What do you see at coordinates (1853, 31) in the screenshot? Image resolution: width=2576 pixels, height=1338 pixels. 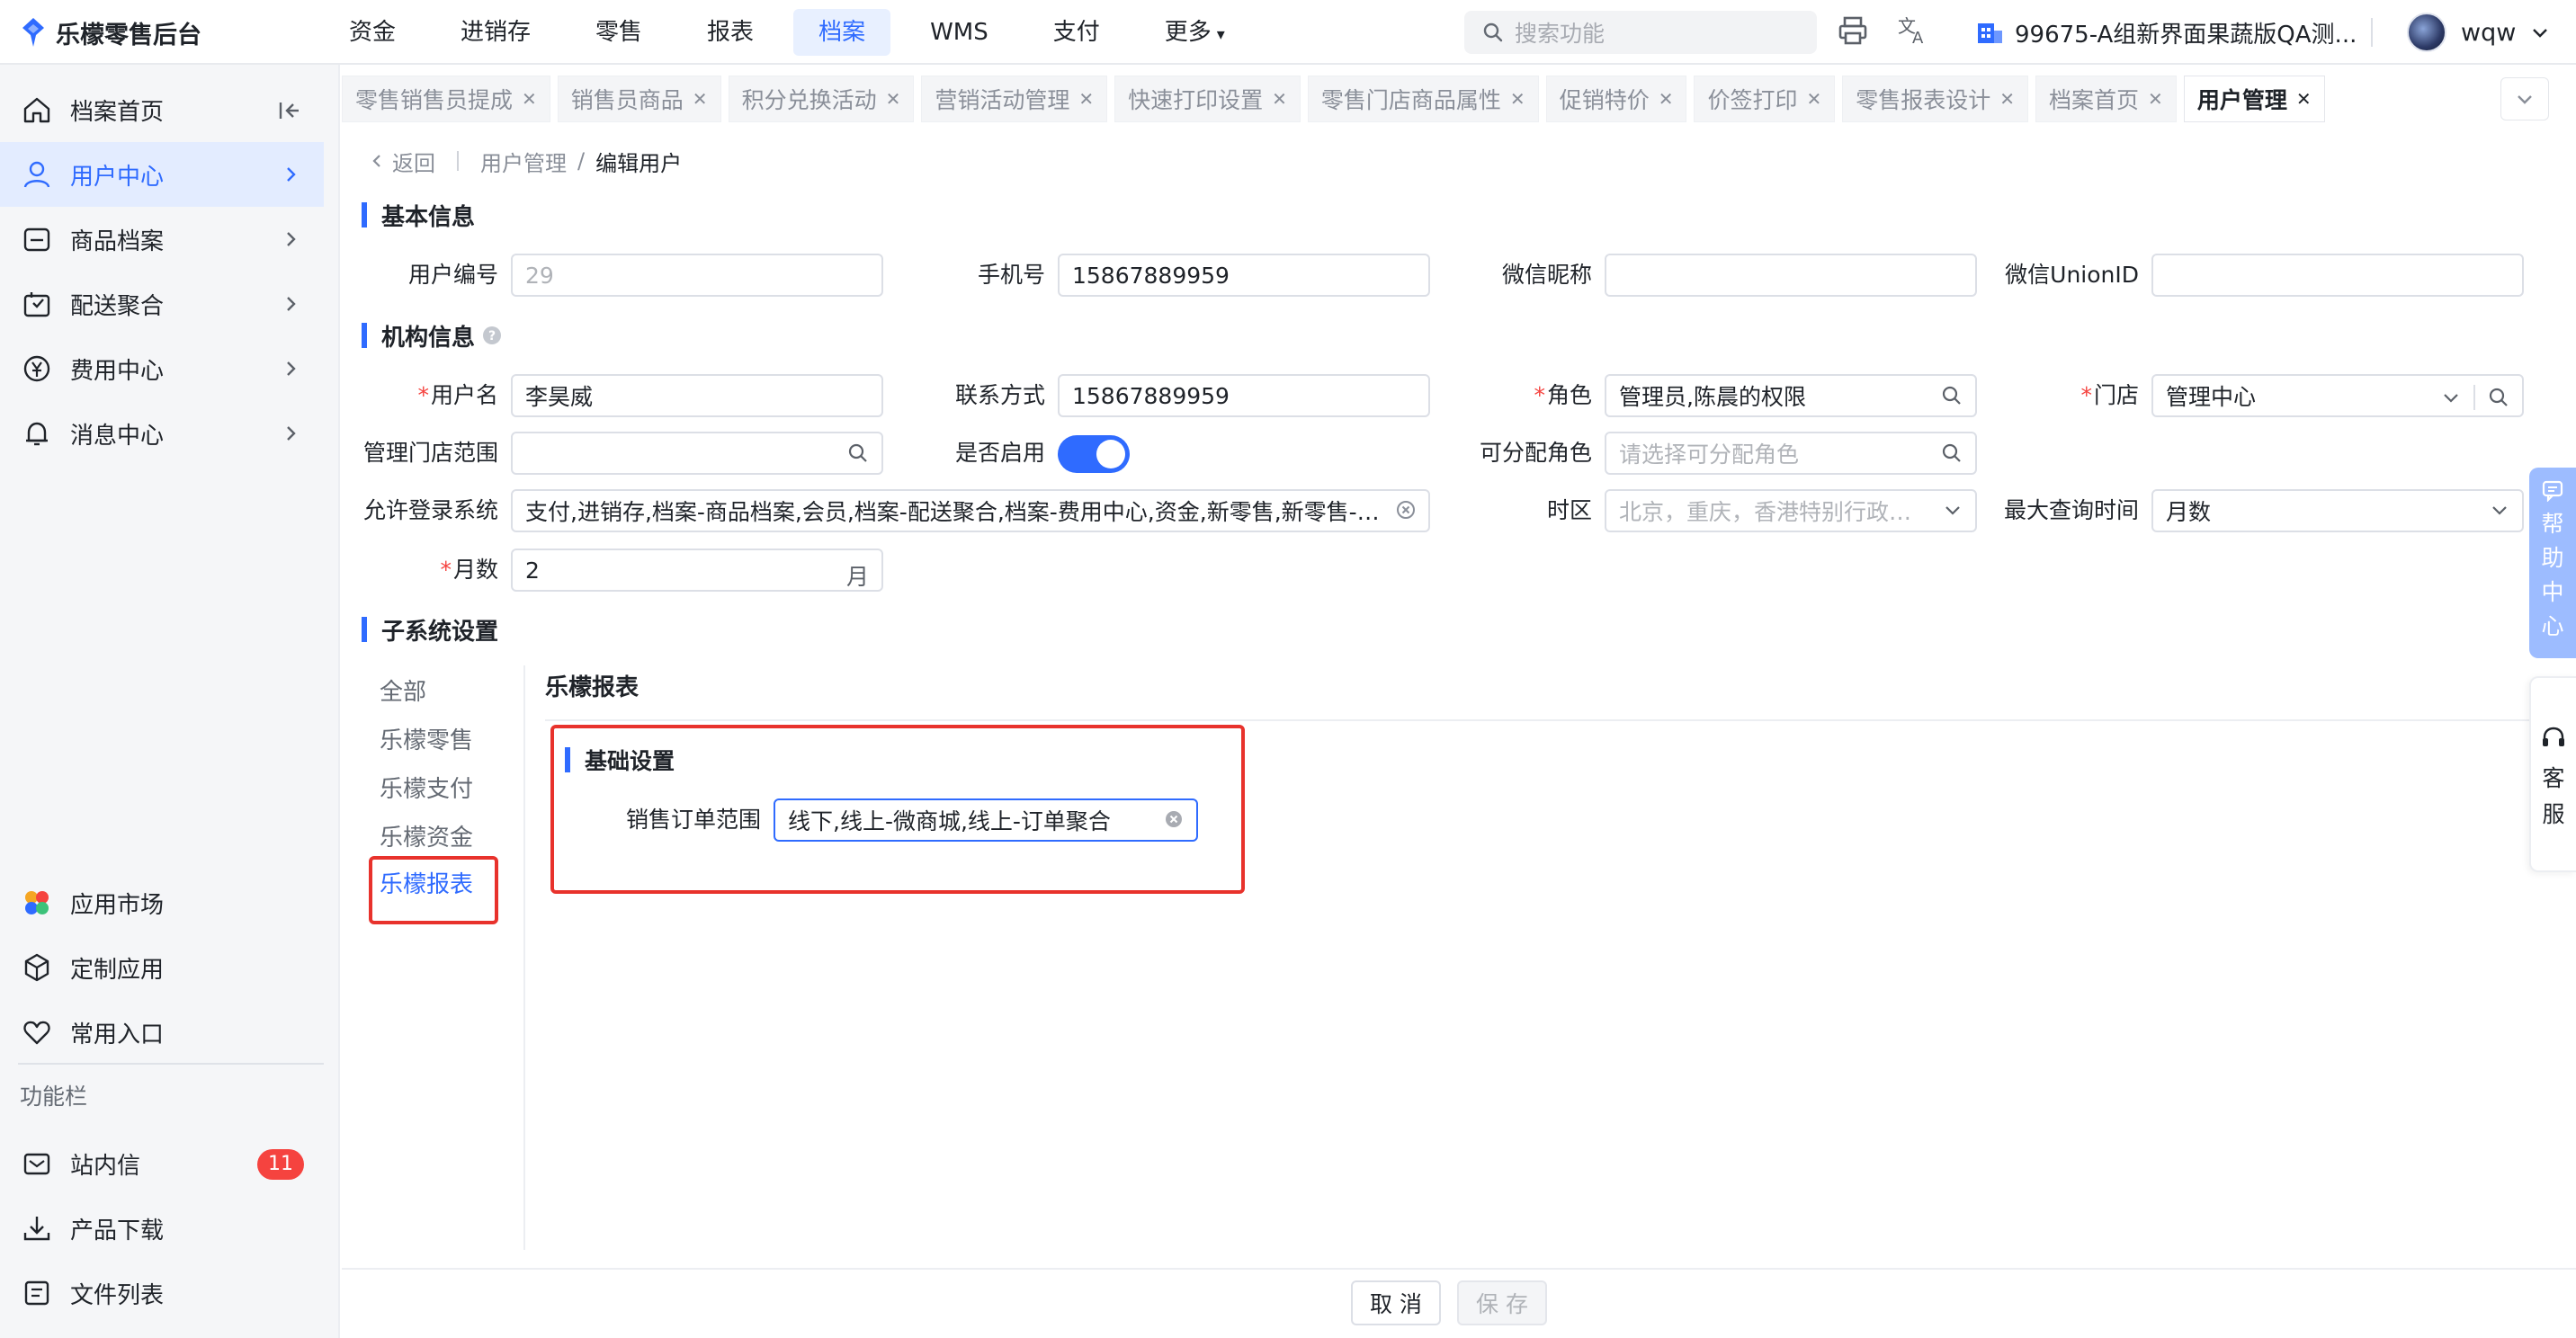 I see `printer-icon` at bounding box center [1853, 31].